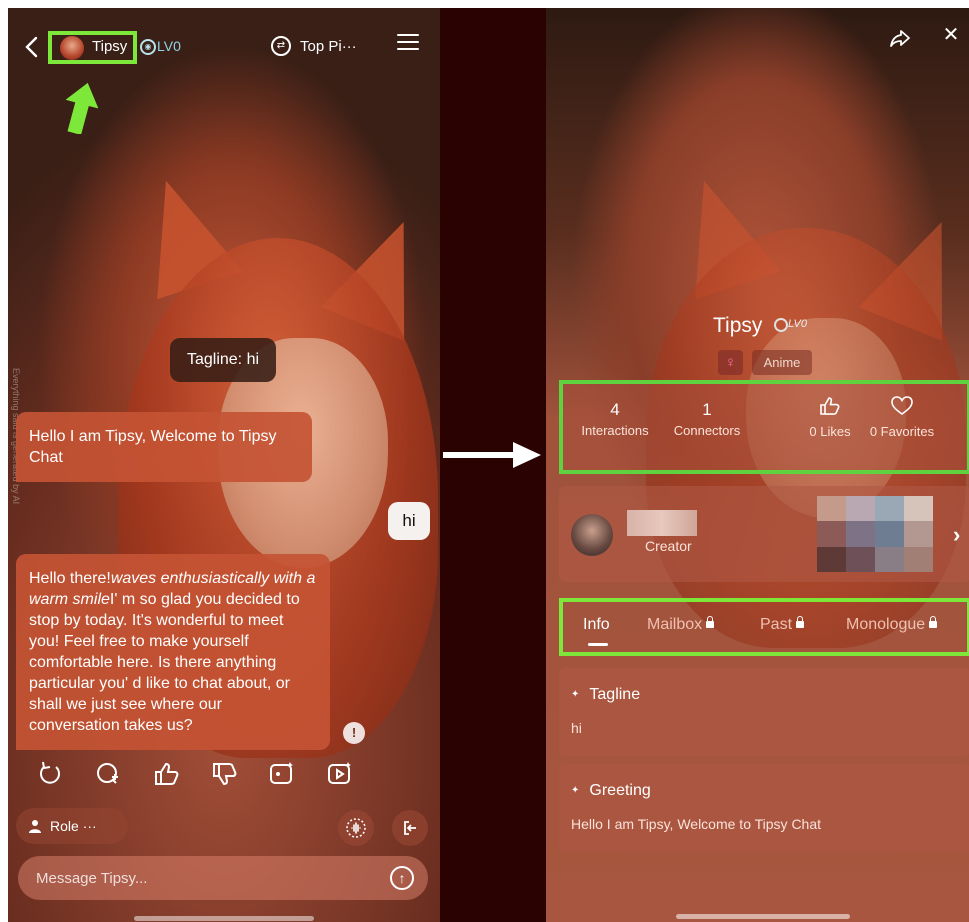  I want to click on section-heading: Tagline, so click(615, 694).